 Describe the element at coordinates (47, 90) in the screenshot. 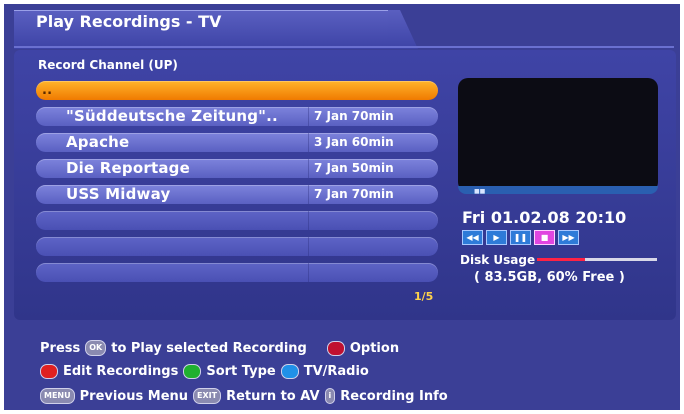

I see `list-item-label: ..` at that location.